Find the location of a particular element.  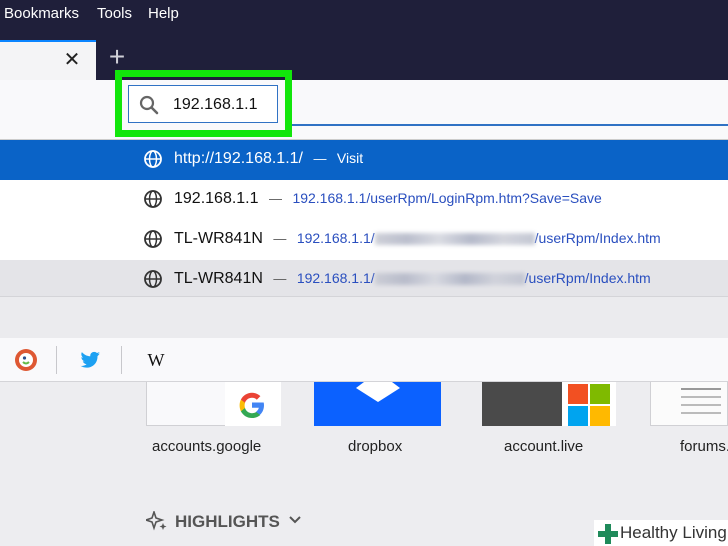

chevron-down-icon is located at coordinates (295, 520).